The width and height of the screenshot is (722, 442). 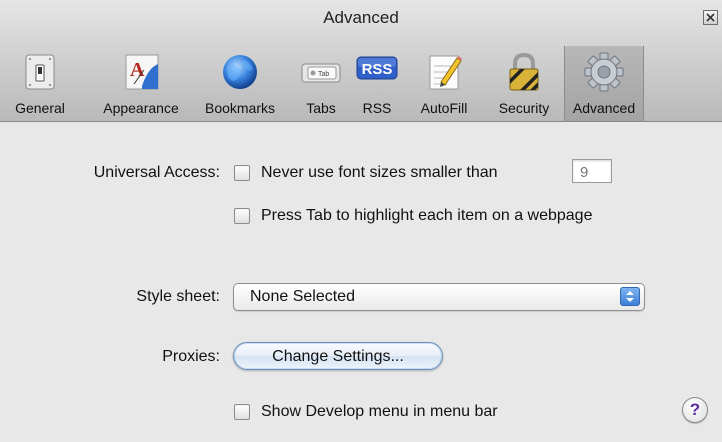 I want to click on rss-icon-text: RSS, so click(x=377, y=69).